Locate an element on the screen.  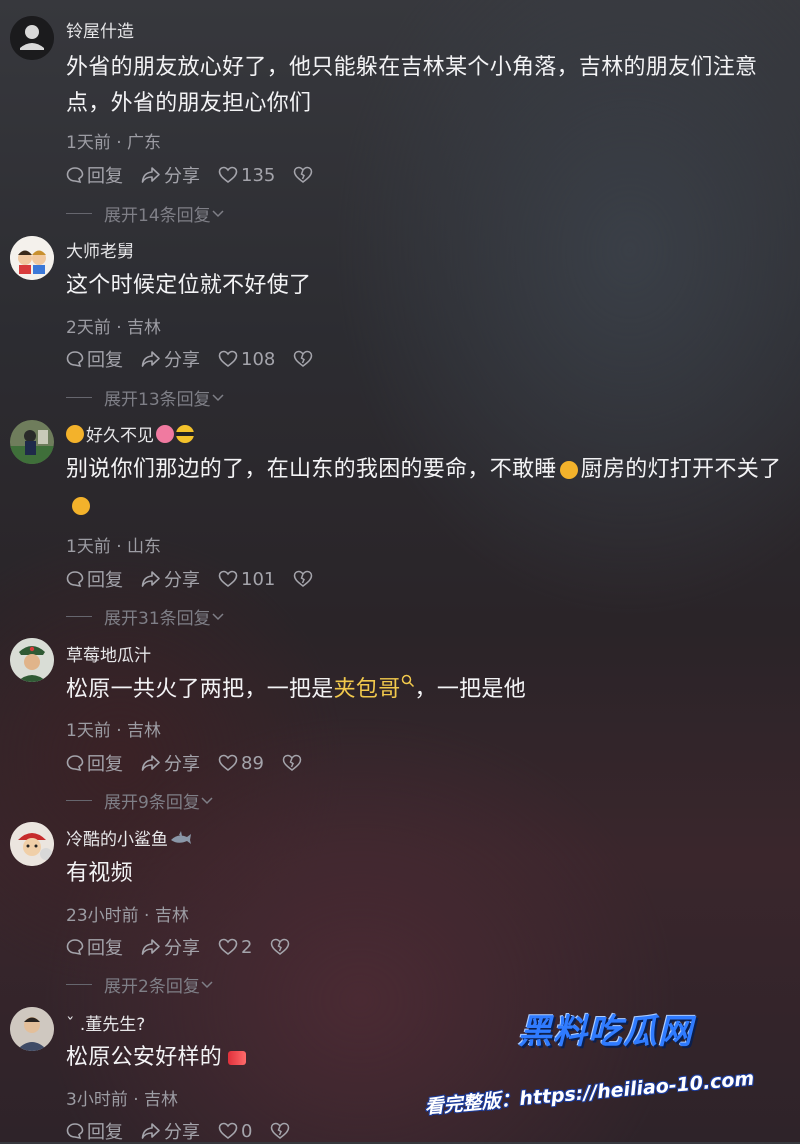
comment-text: 松原一共火了两把，一把是夹包哥 ，一把是他 is located at coordinates (426, 690).